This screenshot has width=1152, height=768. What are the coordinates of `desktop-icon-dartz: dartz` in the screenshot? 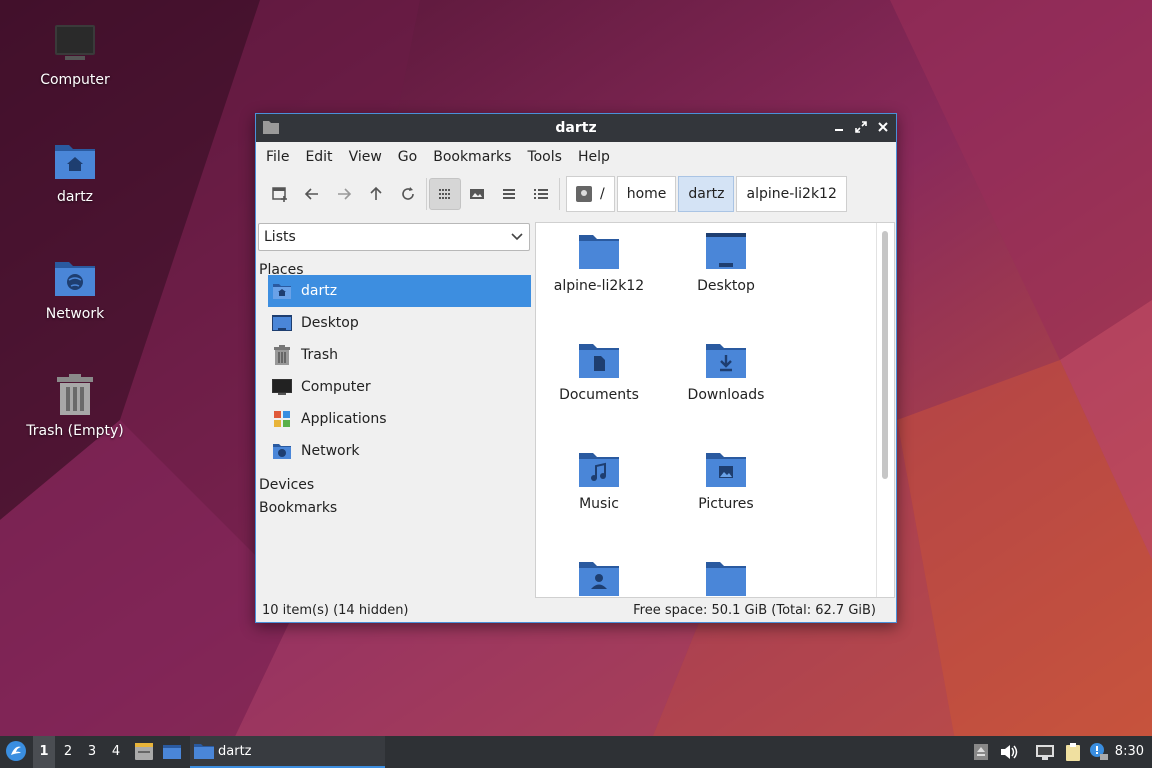 It's located at (75, 172).